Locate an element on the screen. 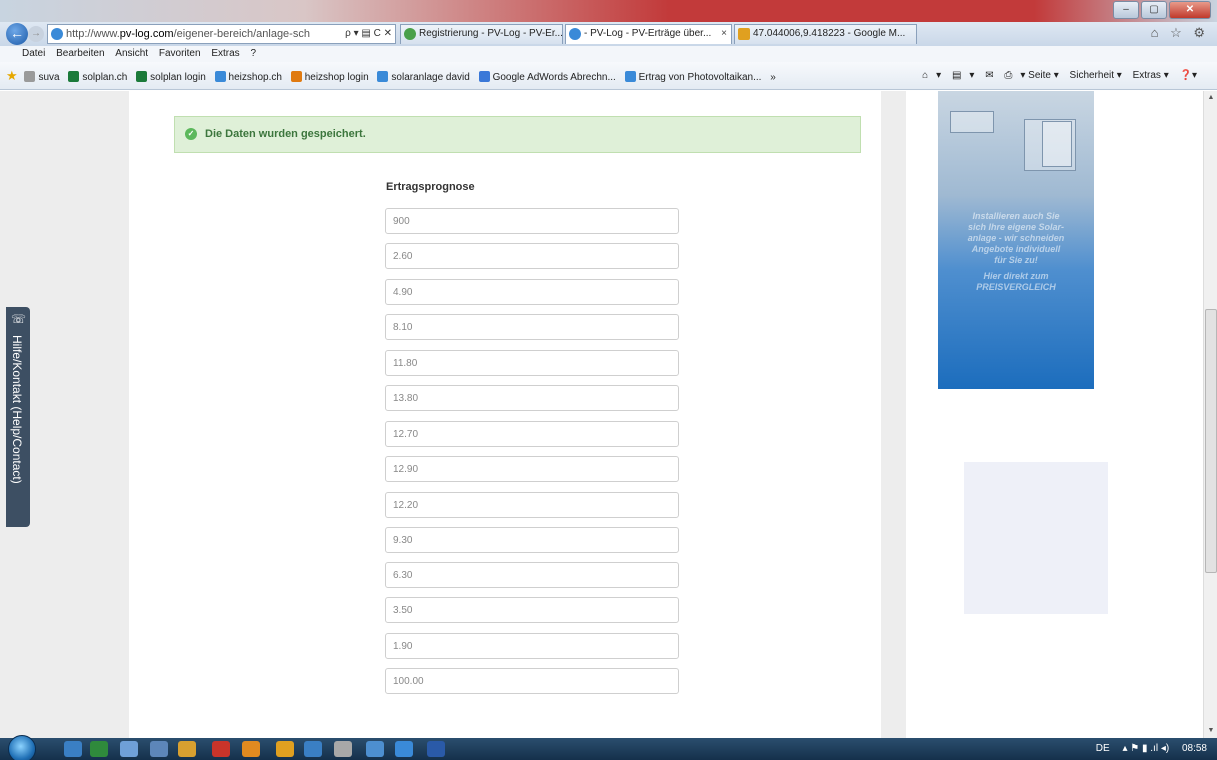 The width and height of the screenshot is (1217, 760). favorite-suva: suva is located at coordinates (42, 76).